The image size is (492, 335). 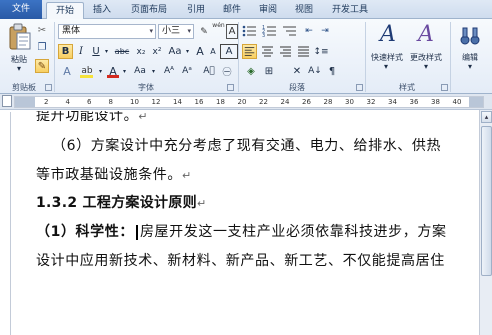 I want to click on tab-references: 引用, so click(x=196, y=10).